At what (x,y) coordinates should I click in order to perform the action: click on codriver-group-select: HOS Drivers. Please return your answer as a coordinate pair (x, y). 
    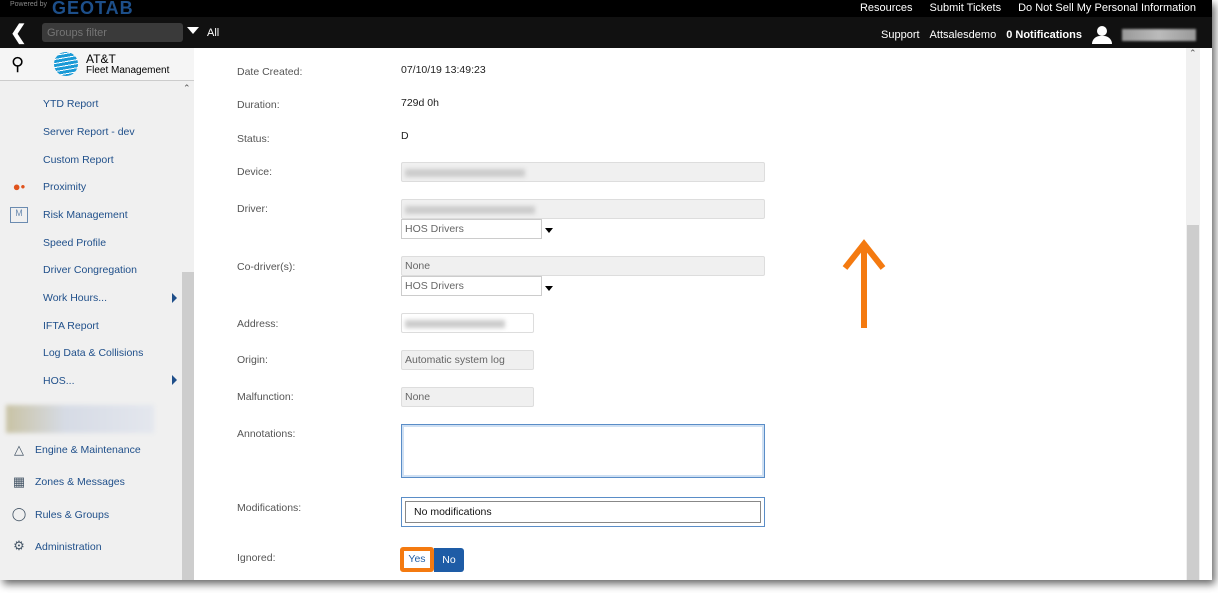
    Looking at the image, I should click on (471, 286).